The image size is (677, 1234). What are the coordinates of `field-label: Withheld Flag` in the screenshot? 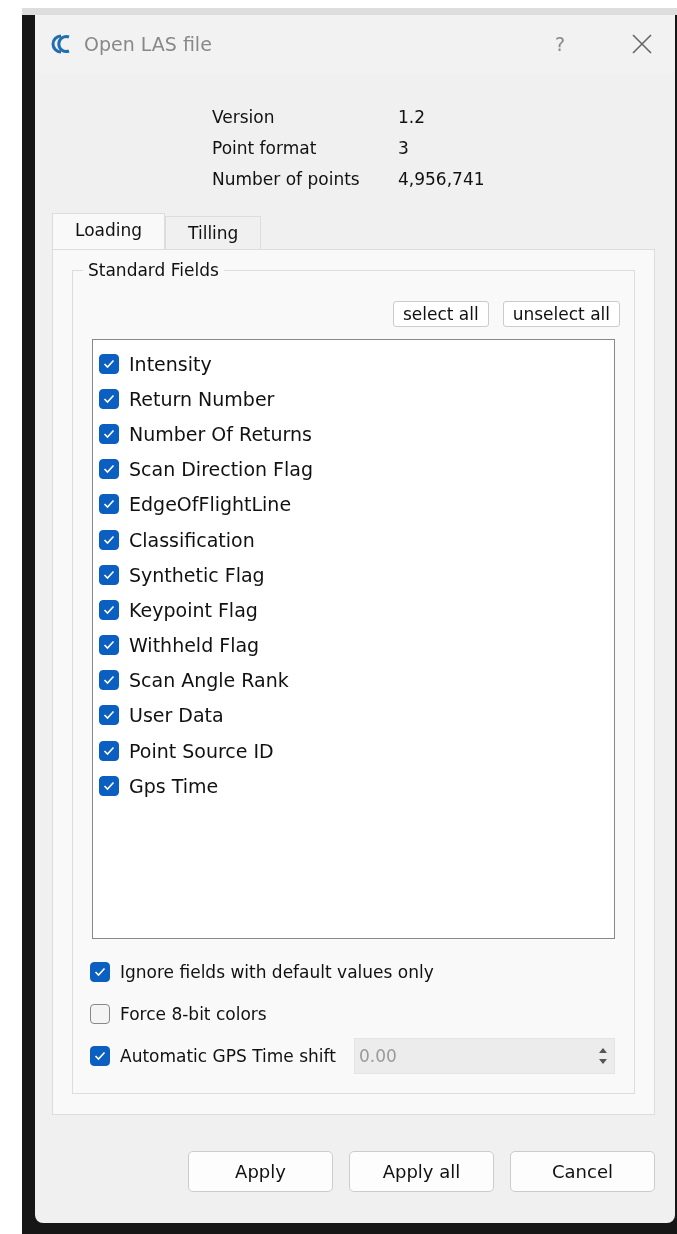 It's located at (194, 645).